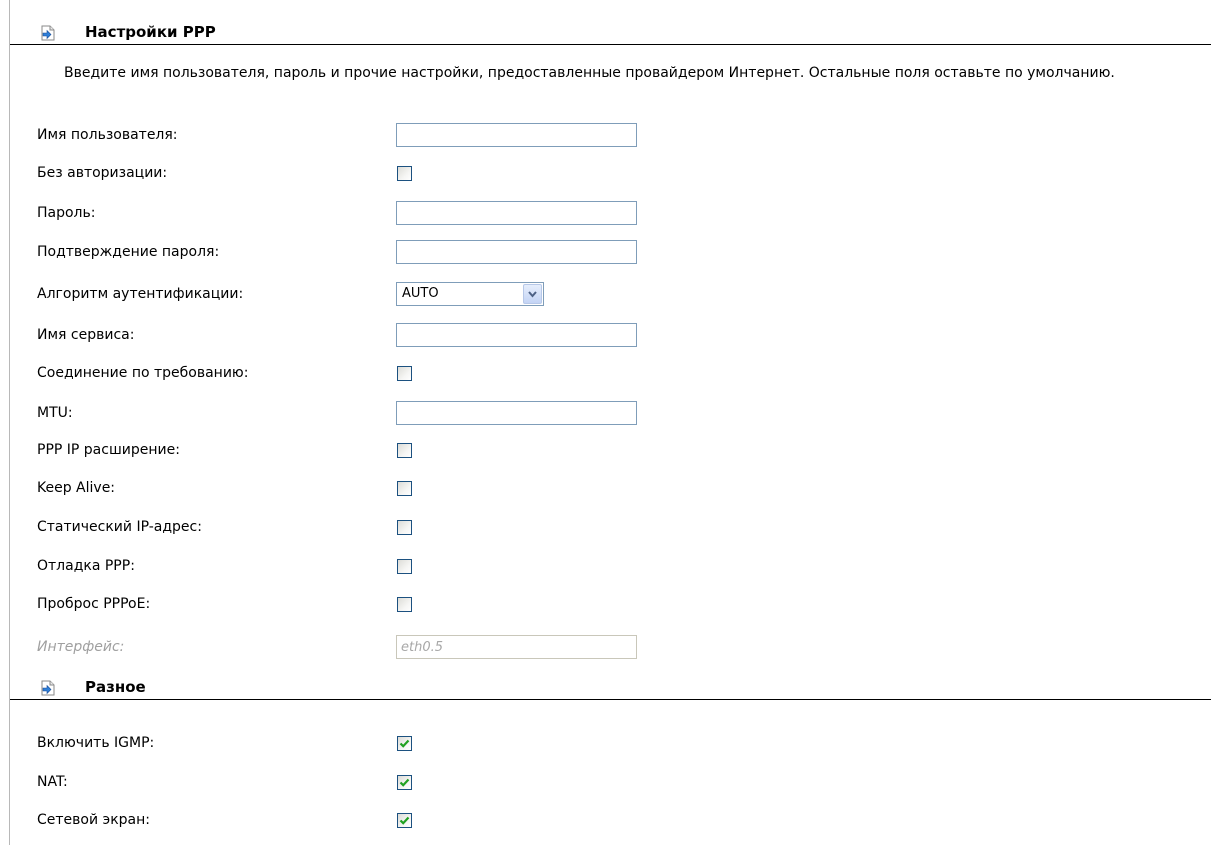 Image resolution: width=1221 pixels, height=845 pixels. Describe the element at coordinates (102, 173) in the screenshot. I see `no-auth-label: Без авторизации:` at that location.